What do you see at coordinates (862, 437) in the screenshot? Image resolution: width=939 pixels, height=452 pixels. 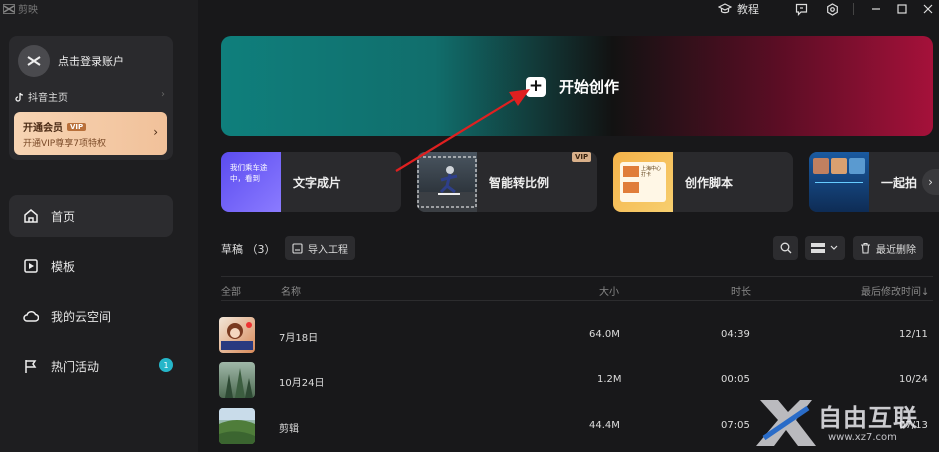 I see `watermark-url: www.xz7.com` at bounding box center [862, 437].